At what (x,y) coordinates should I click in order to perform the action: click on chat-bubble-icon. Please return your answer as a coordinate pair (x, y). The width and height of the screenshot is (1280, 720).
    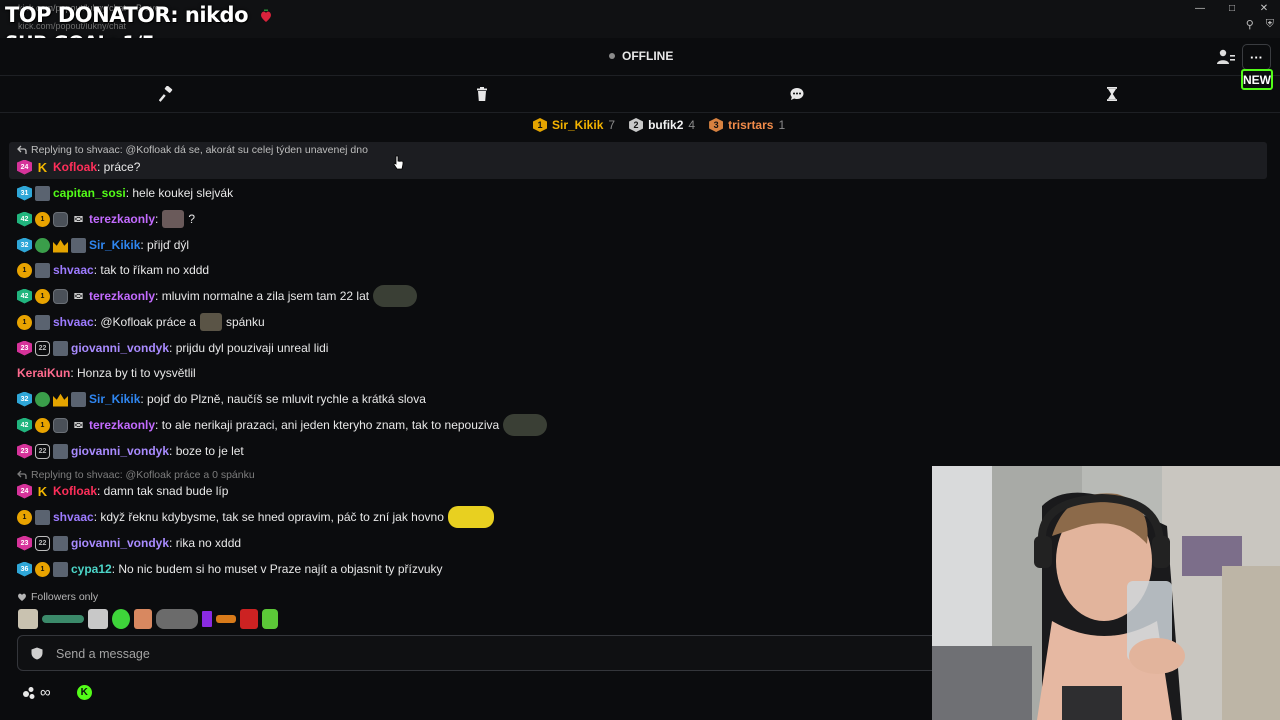
    Looking at the image, I should click on (797, 94).